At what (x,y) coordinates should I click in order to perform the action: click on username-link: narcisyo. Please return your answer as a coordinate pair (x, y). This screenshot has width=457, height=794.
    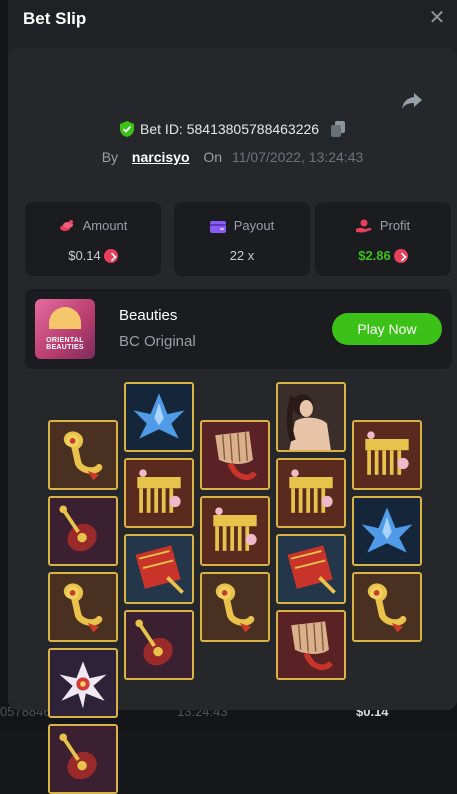
    Looking at the image, I should click on (161, 157).